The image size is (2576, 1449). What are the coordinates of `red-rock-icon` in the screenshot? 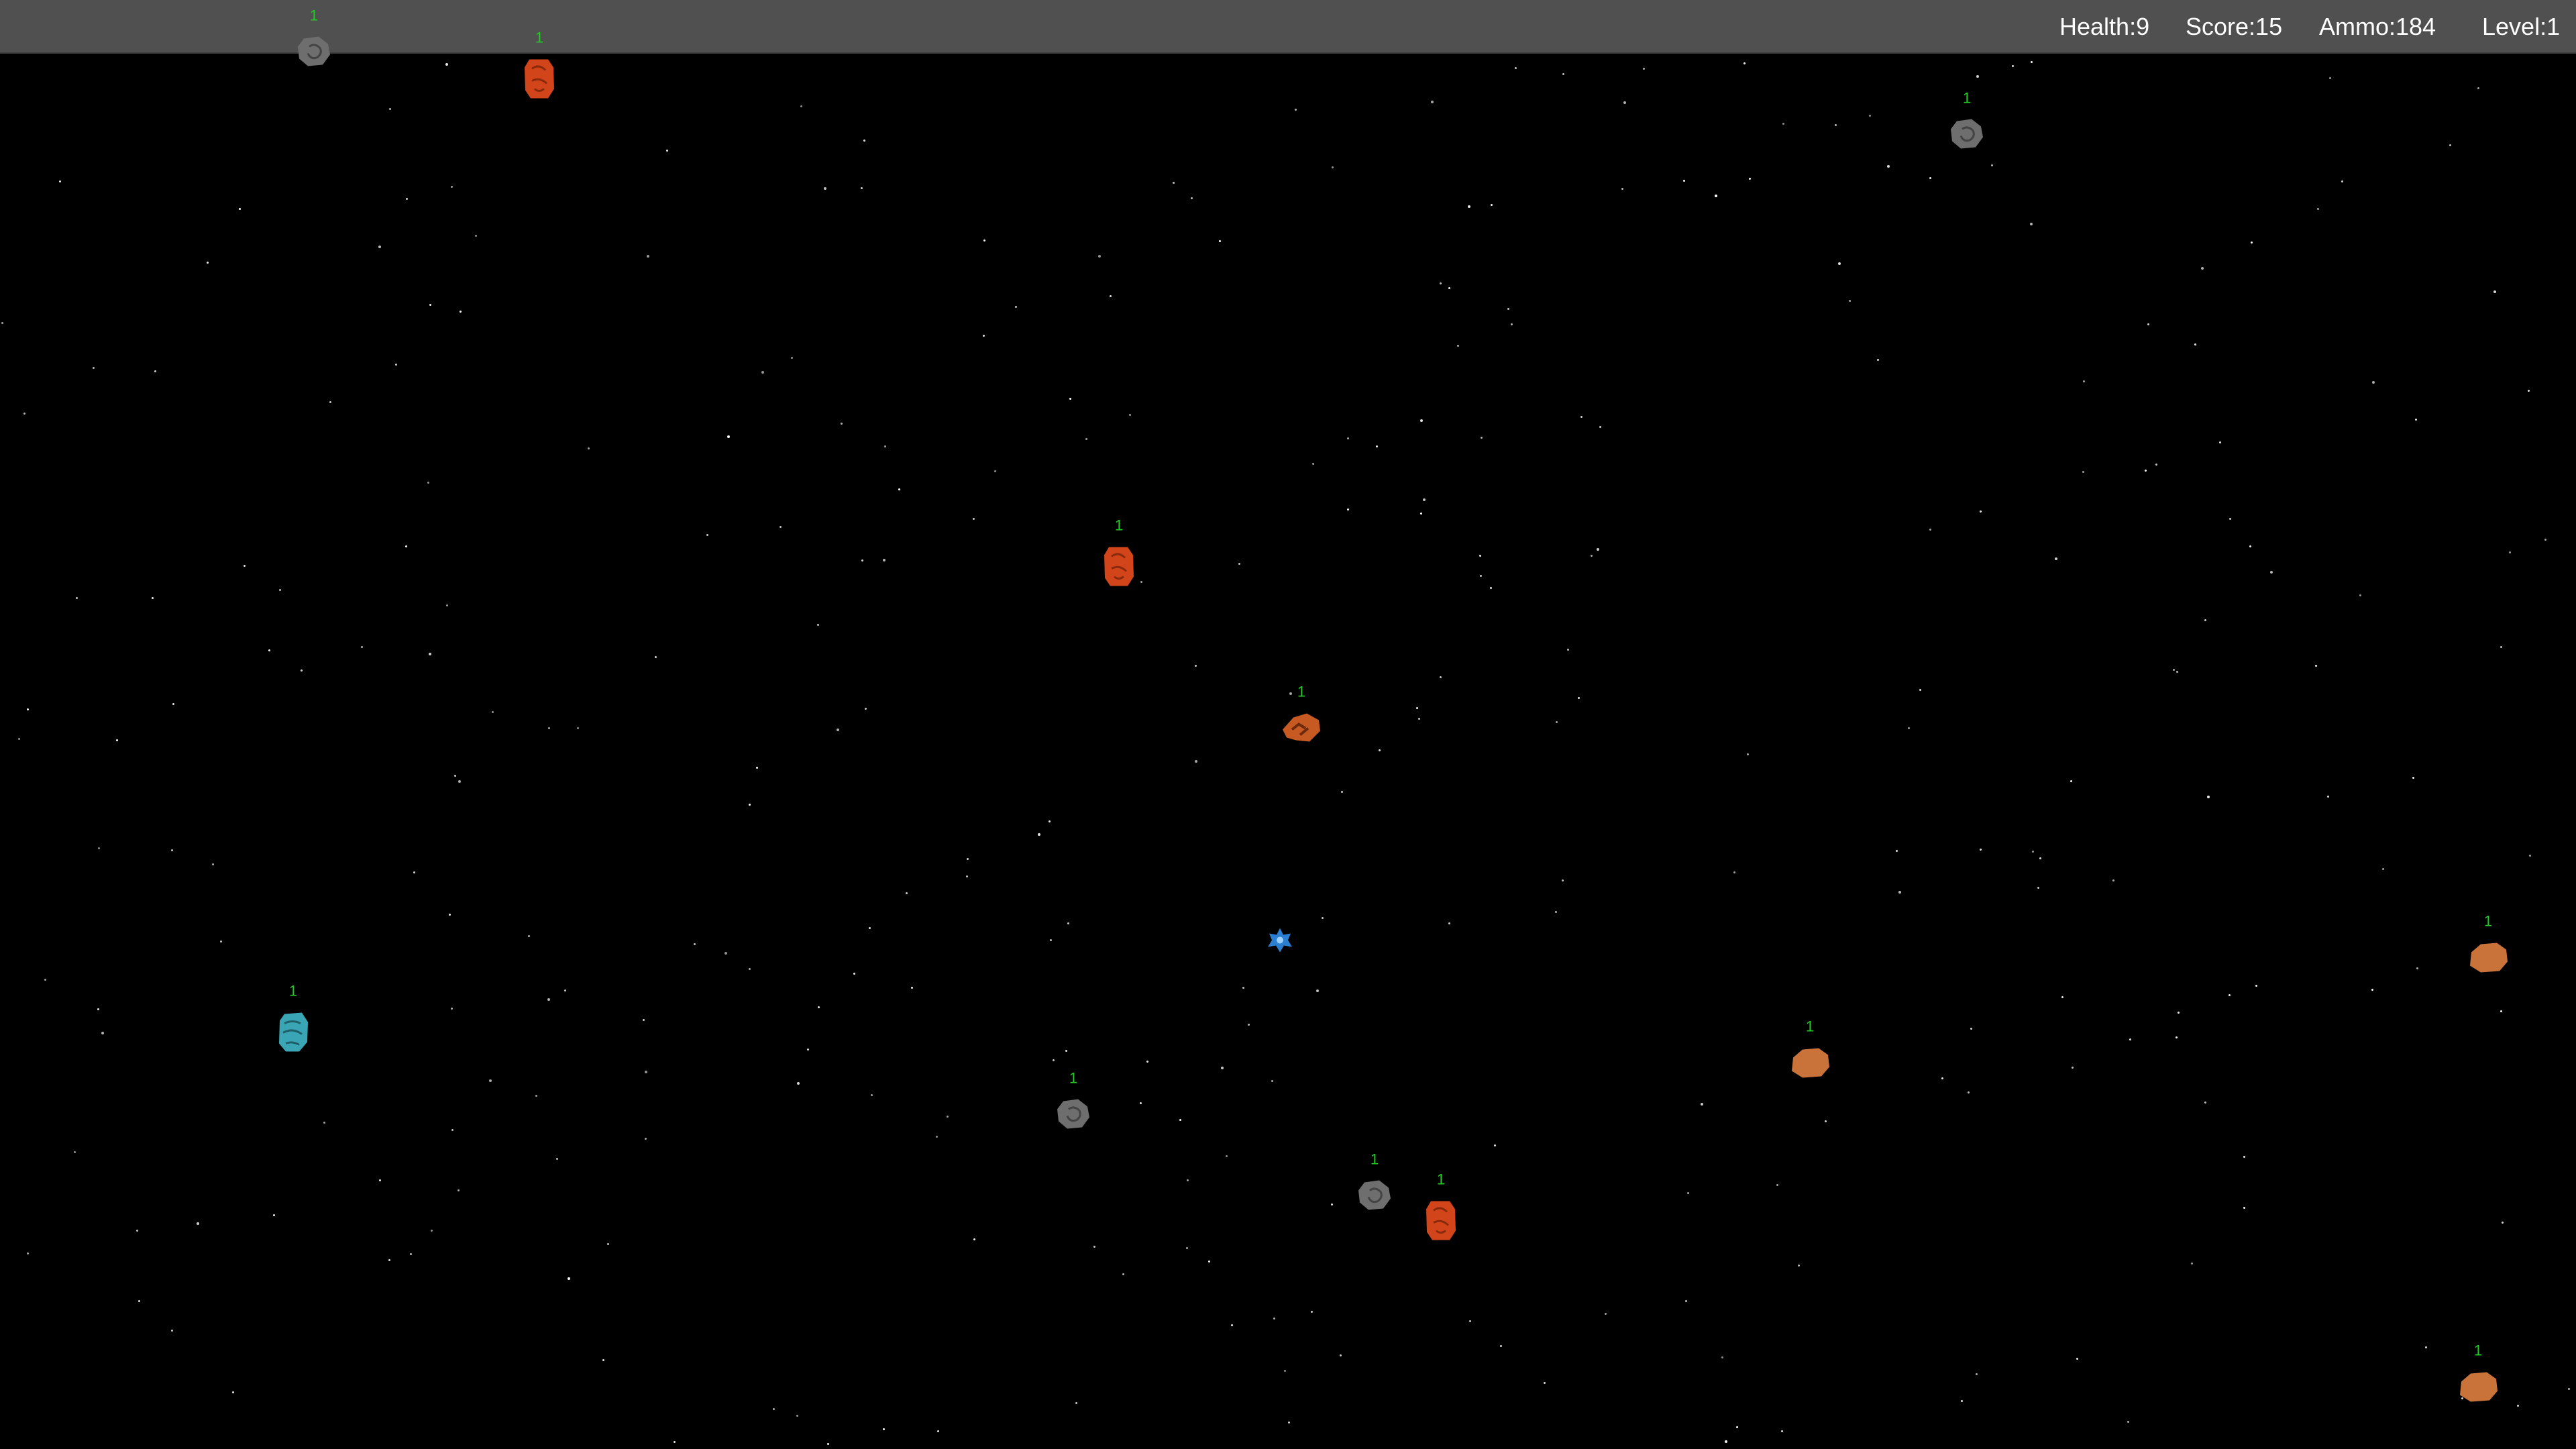 It's located at (1119, 566).